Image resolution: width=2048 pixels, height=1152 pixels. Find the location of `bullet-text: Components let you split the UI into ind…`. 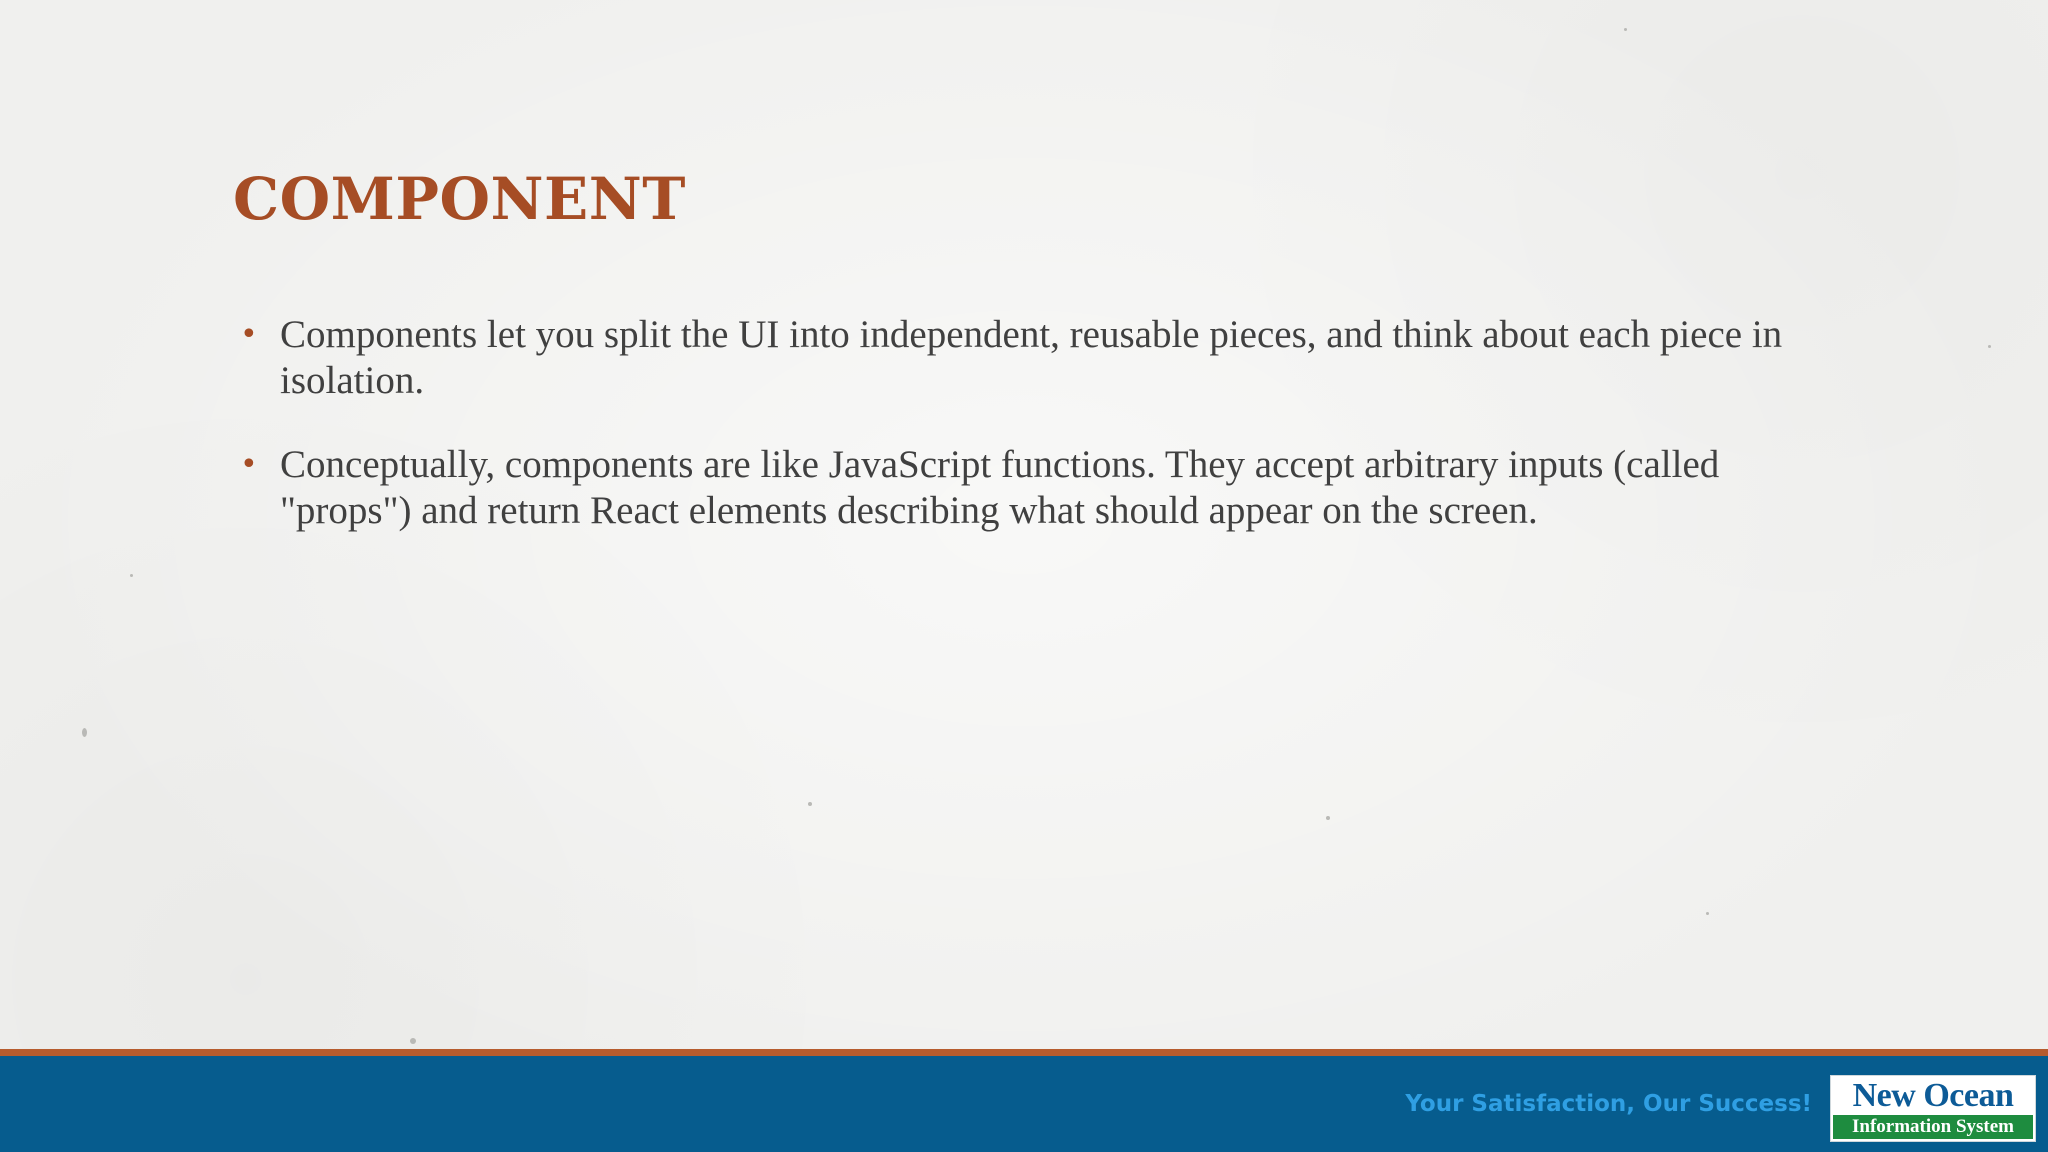

bullet-text: Components let you split the UI into ind… is located at coordinates (1031, 357).